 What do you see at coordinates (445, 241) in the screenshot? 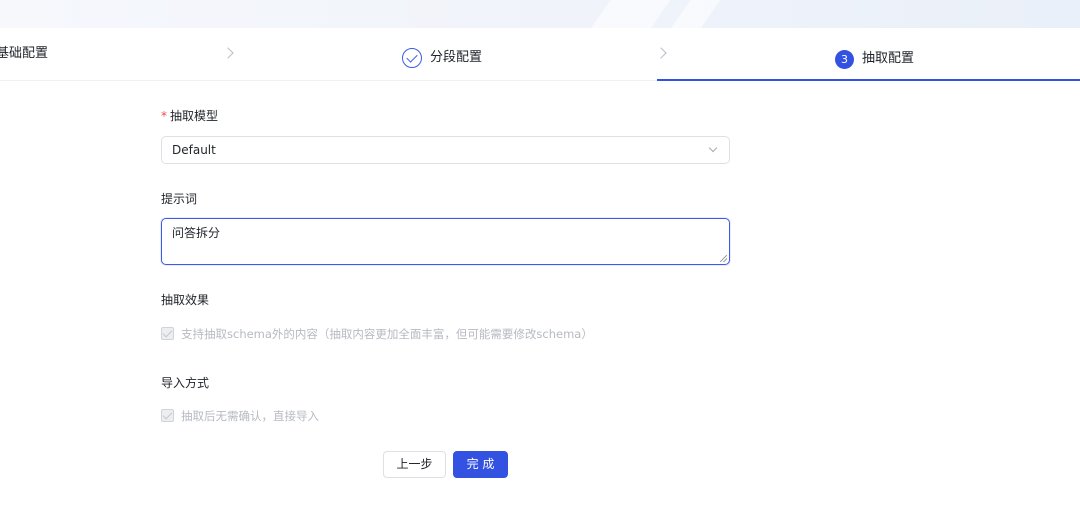
I see `prompt-textarea: 问答拆分` at bounding box center [445, 241].